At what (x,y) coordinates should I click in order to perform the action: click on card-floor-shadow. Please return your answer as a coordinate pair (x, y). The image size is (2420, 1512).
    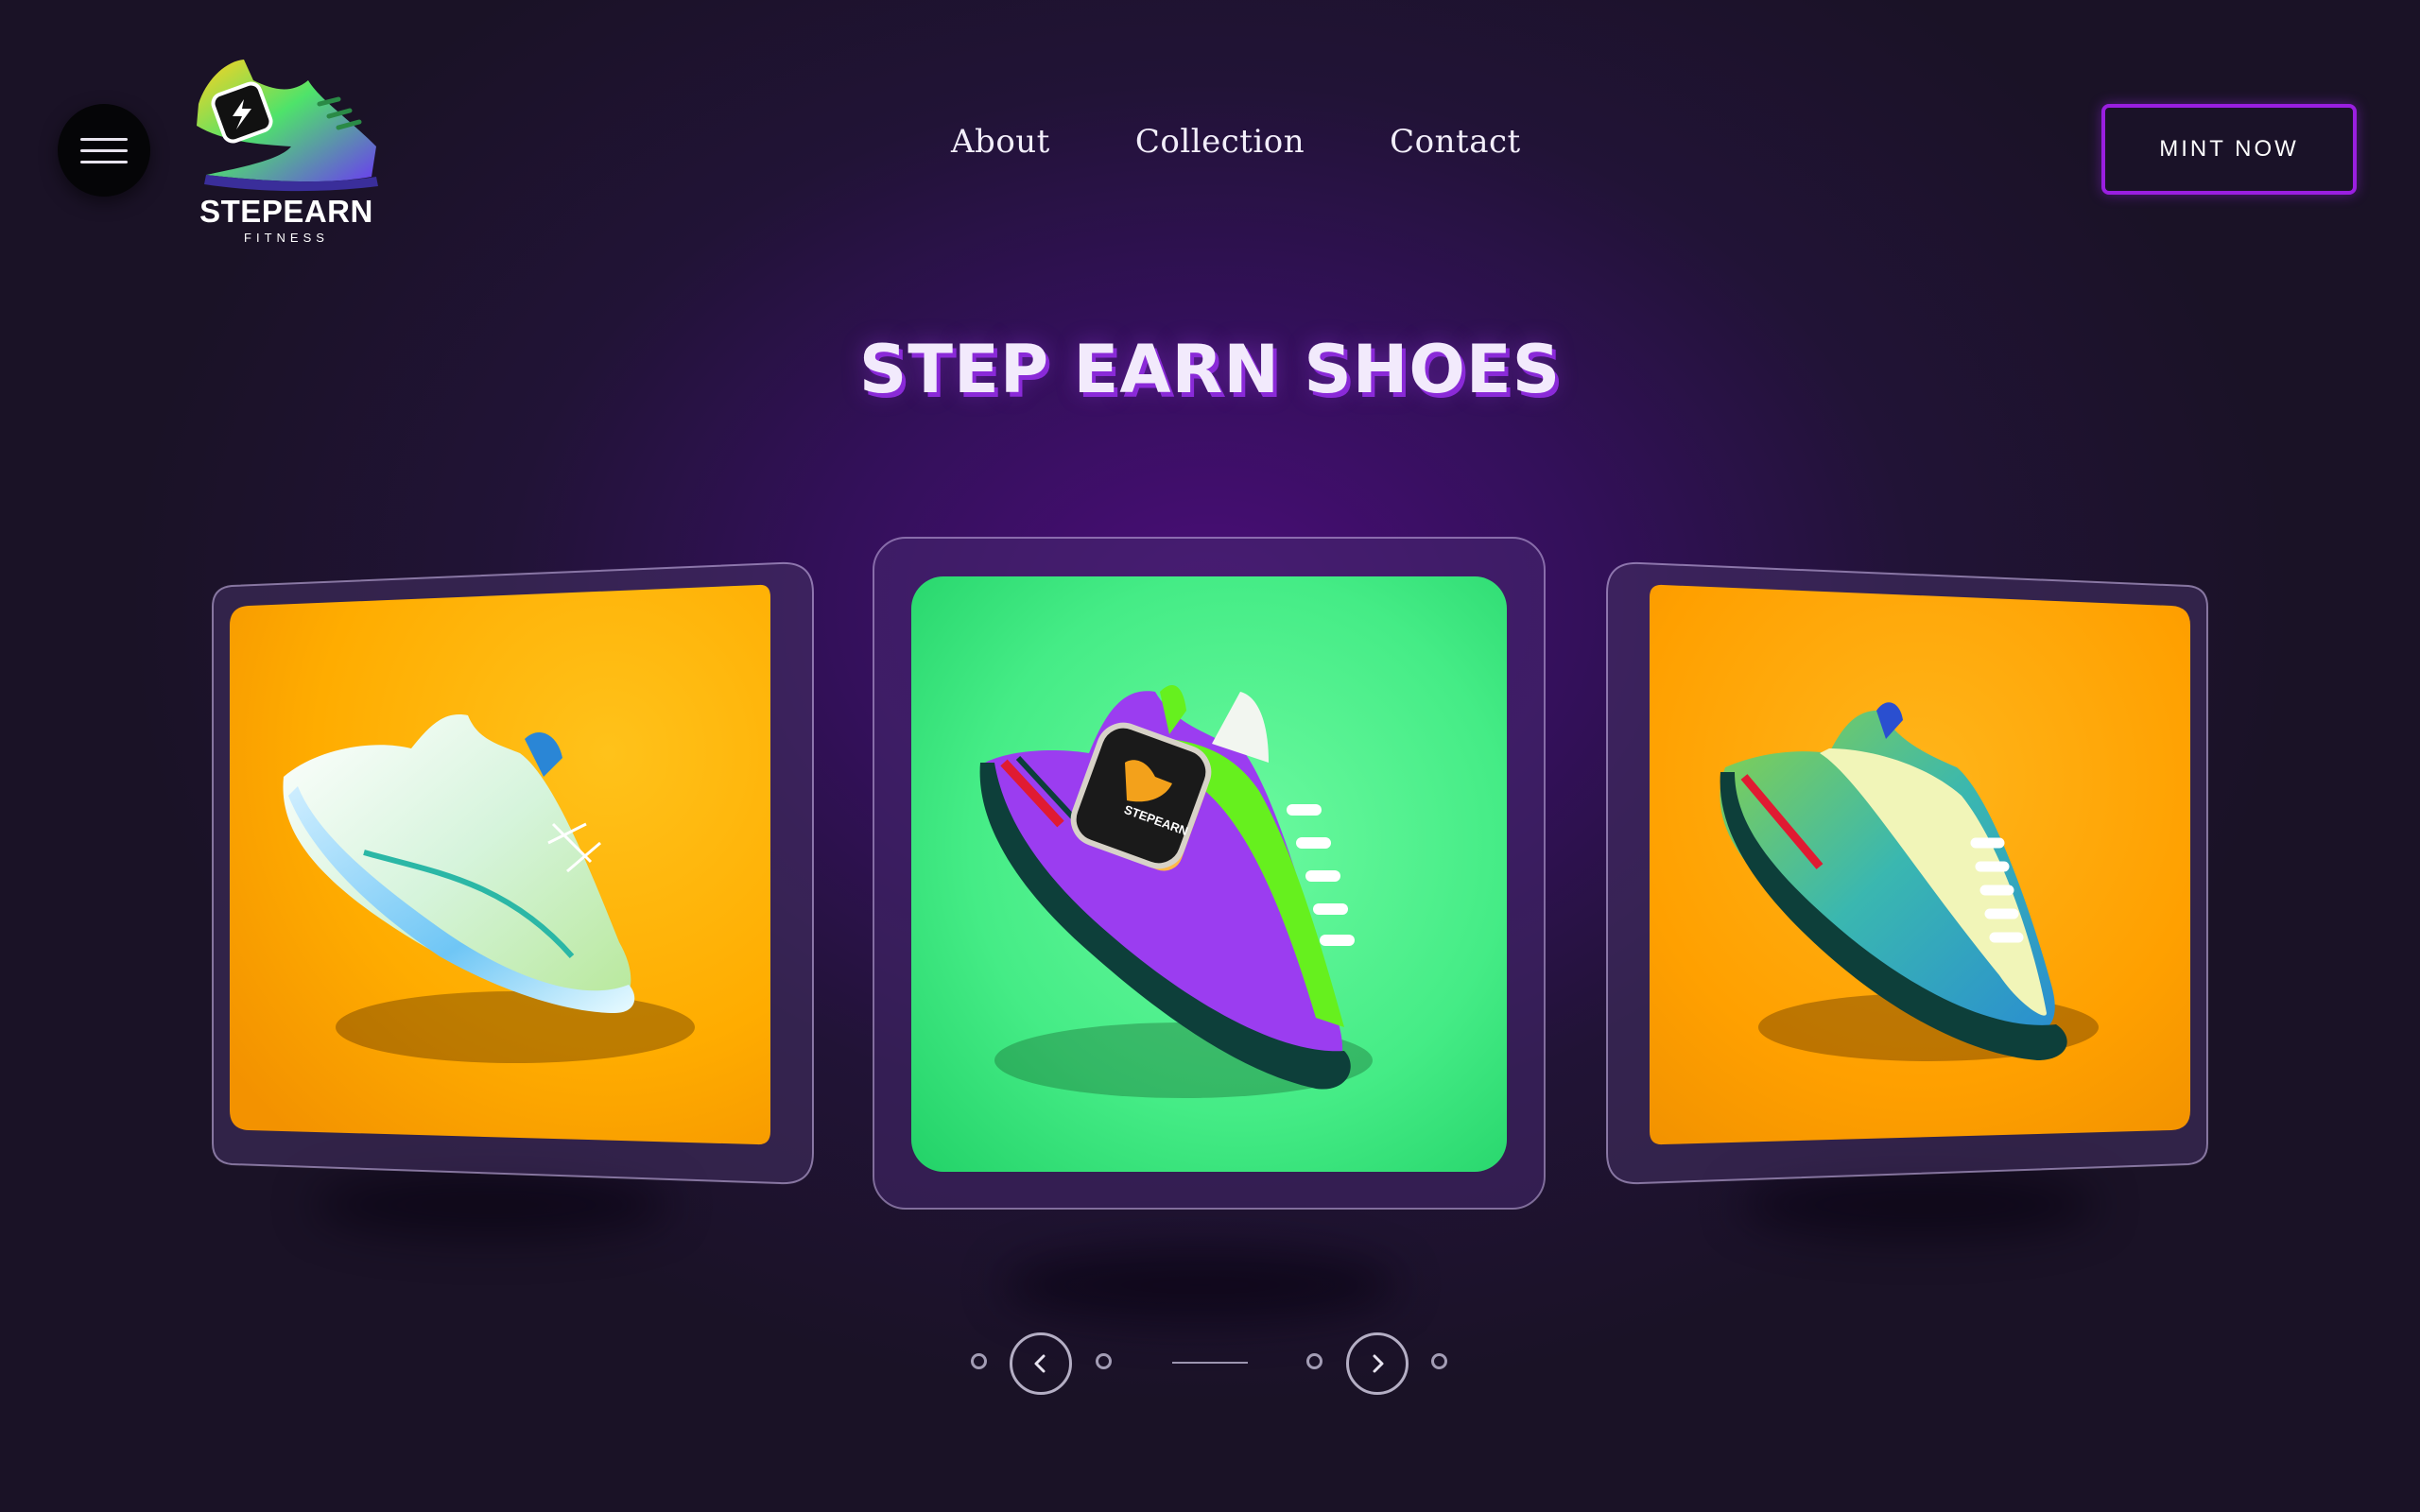
    Looking at the image, I should click on (1200, 1285).